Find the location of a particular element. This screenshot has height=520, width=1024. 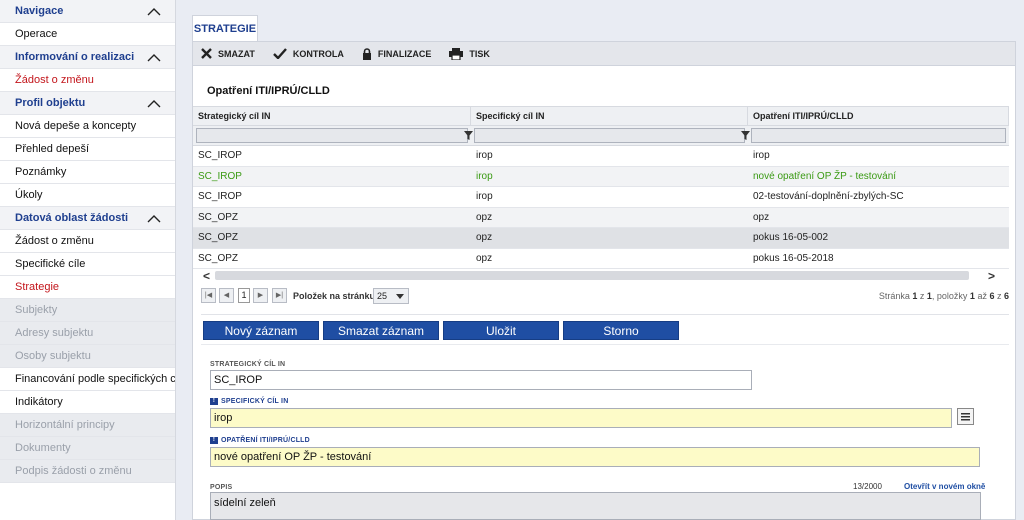

filter-cell-specific is located at coordinates (610, 136).